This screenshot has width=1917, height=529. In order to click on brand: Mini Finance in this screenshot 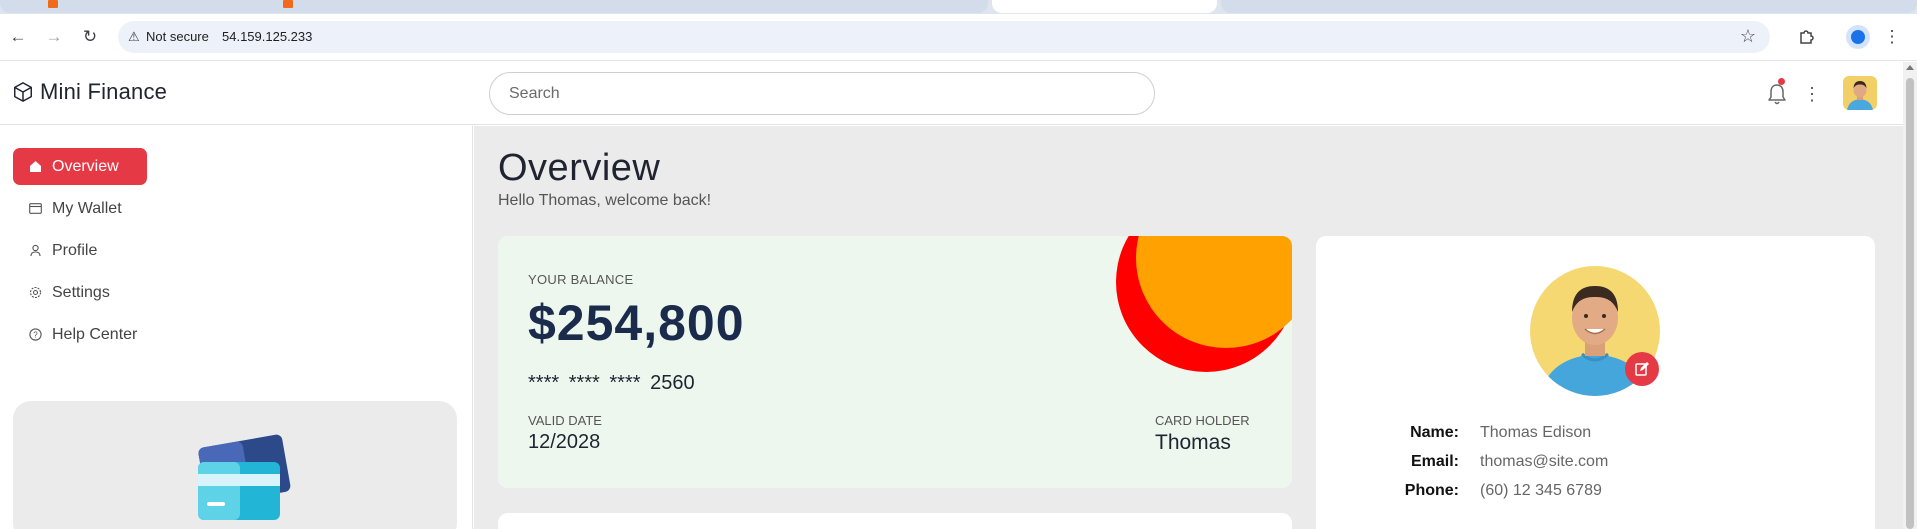, I will do `click(89, 92)`.